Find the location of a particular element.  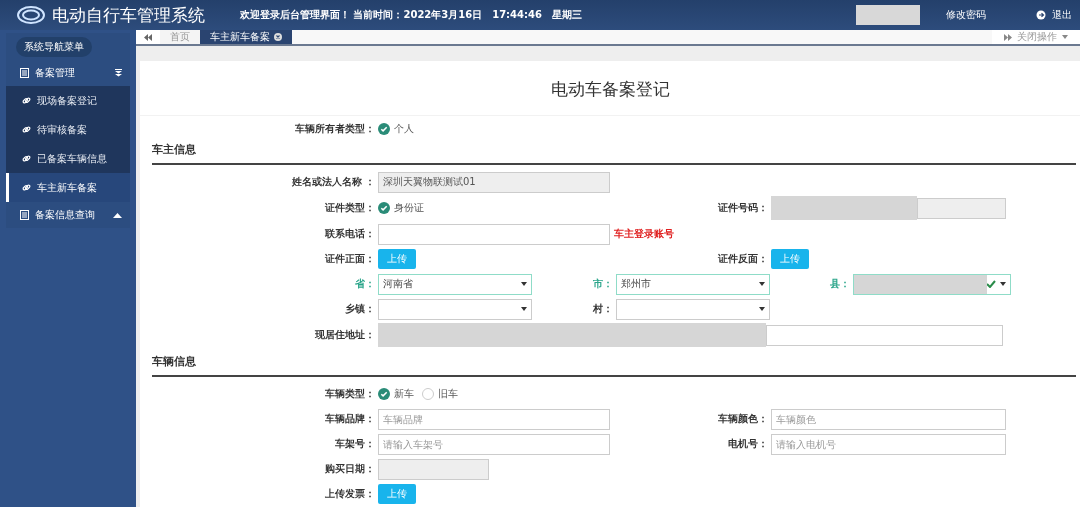

section-heading: 车主信息 is located at coordinates (614, 151).